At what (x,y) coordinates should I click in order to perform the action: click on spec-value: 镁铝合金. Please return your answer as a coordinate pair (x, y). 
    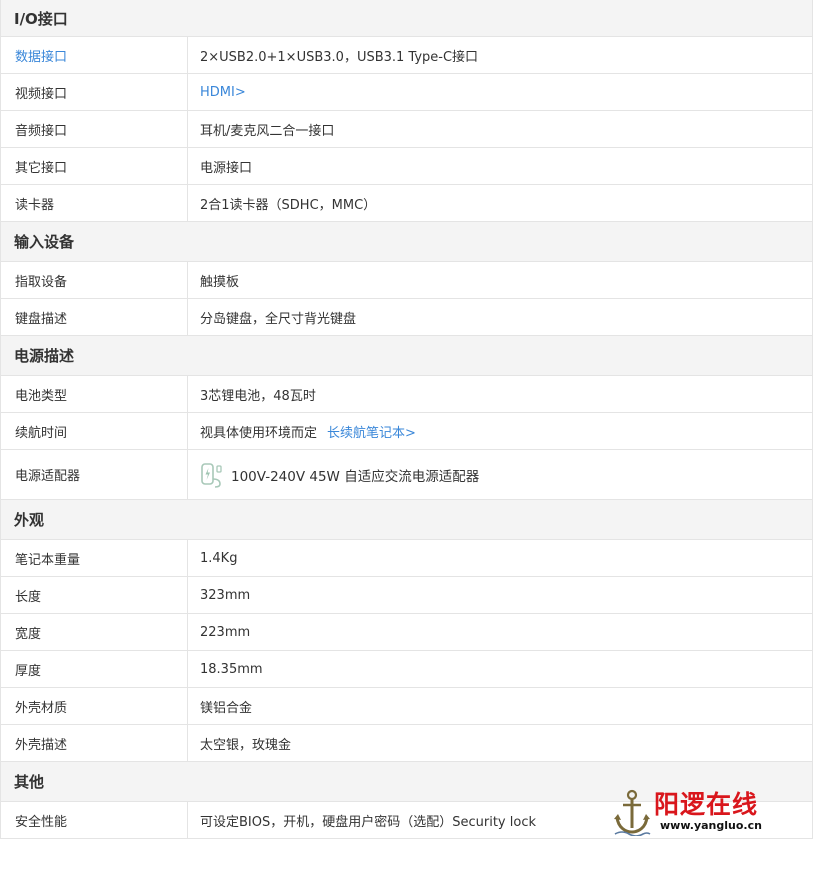
    Looking at the image, I should click on (226, 708).